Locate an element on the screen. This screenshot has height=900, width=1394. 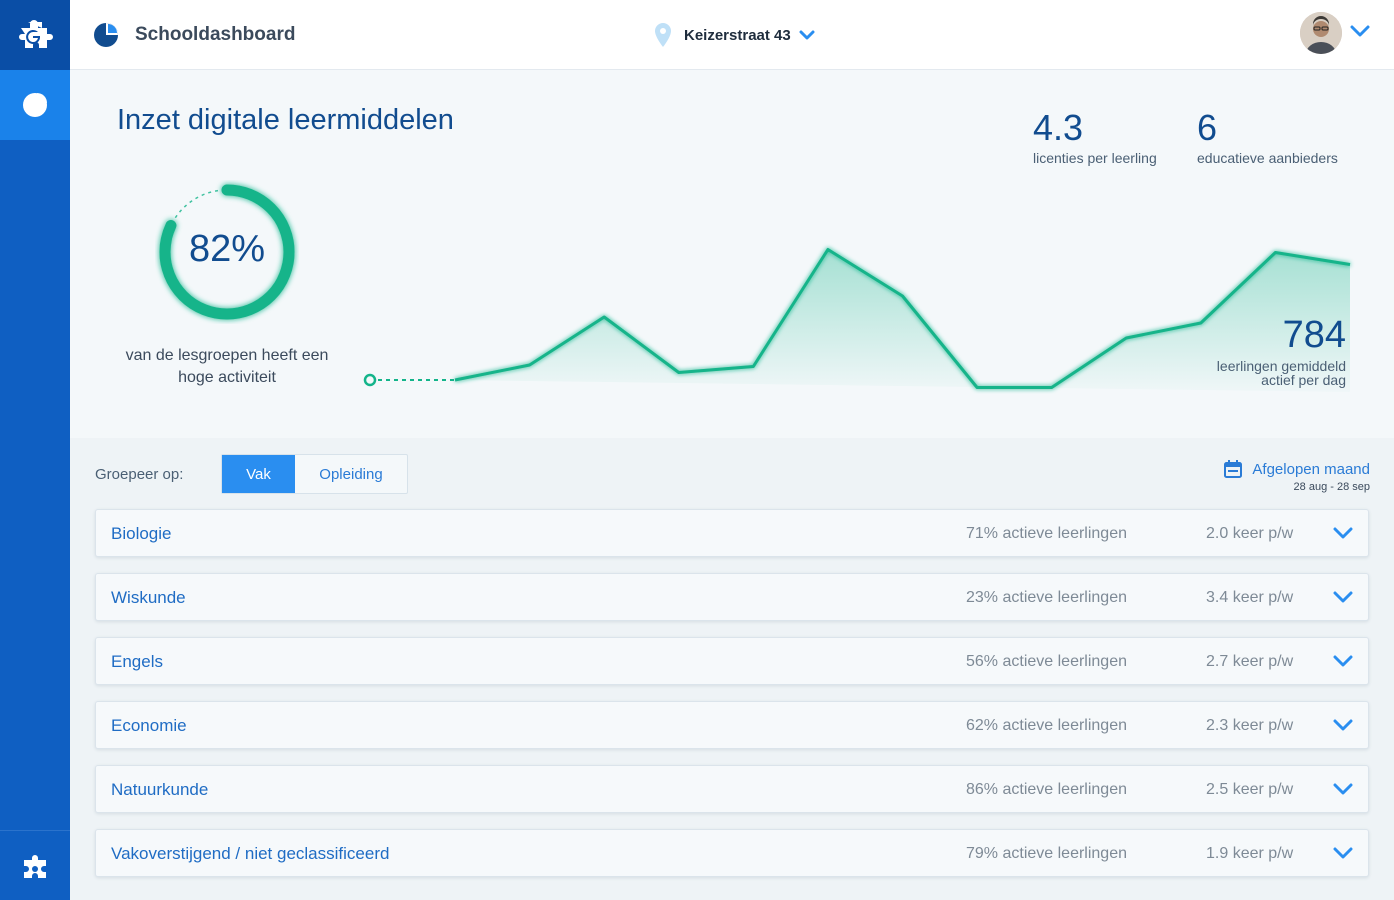
subject-name: Vakoverstijgend / niet geclassificeerd is located at coordinates (250, 853).